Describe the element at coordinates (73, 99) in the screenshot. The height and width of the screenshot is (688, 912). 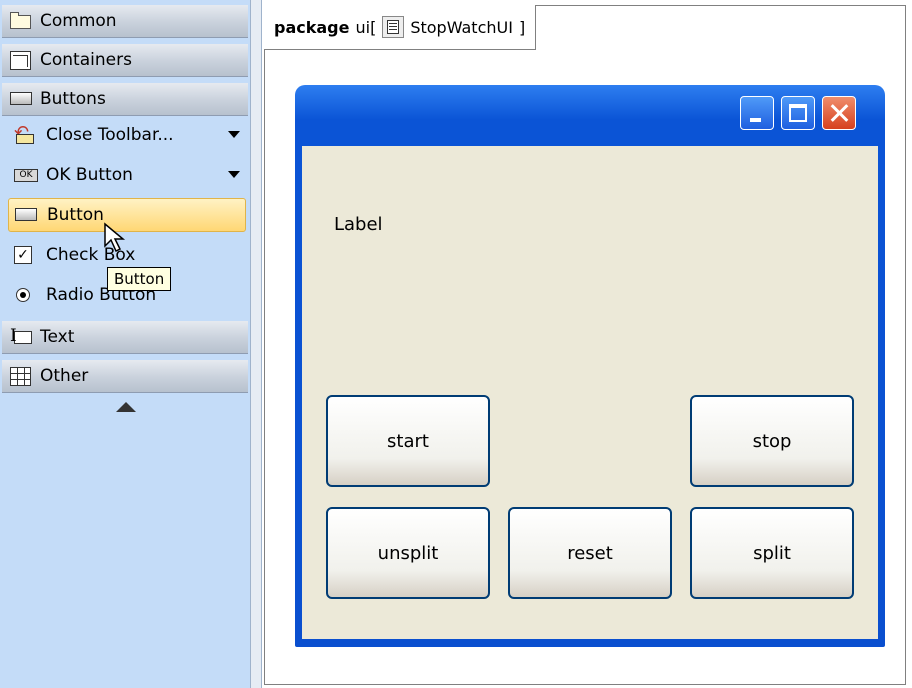
I see `group-buttons-label: Buttons` at that location.